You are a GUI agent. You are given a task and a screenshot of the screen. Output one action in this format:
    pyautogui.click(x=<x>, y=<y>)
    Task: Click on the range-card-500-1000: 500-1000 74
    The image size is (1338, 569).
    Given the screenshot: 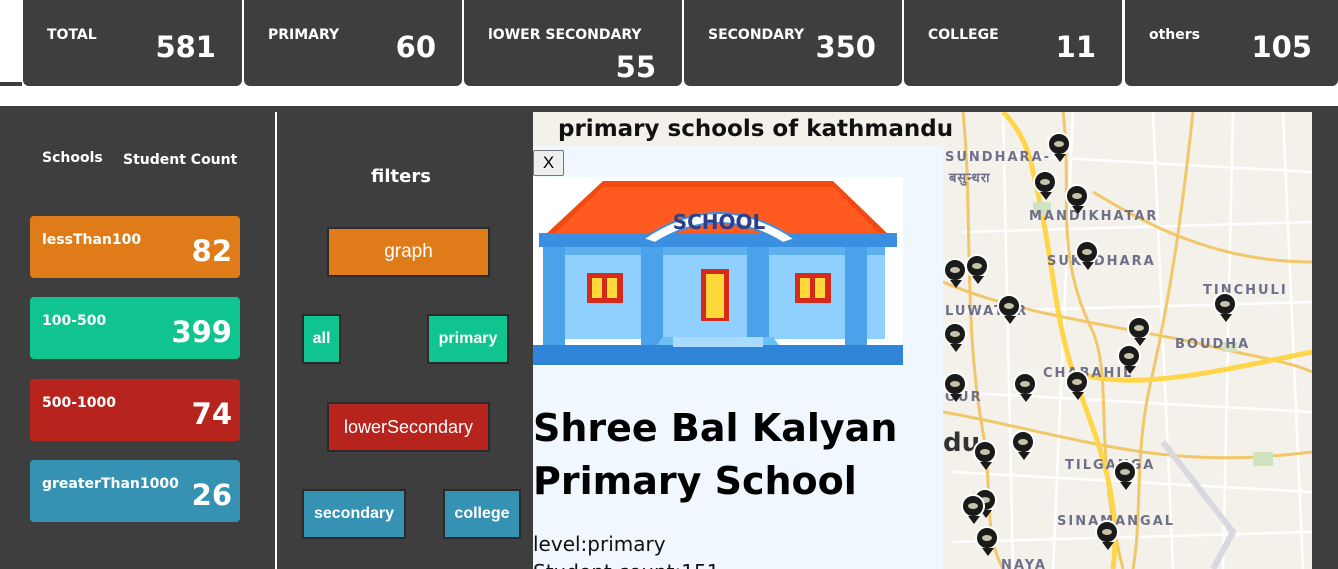 What is the action you would take?
    pyautogui.click(x=135, y=410)
    